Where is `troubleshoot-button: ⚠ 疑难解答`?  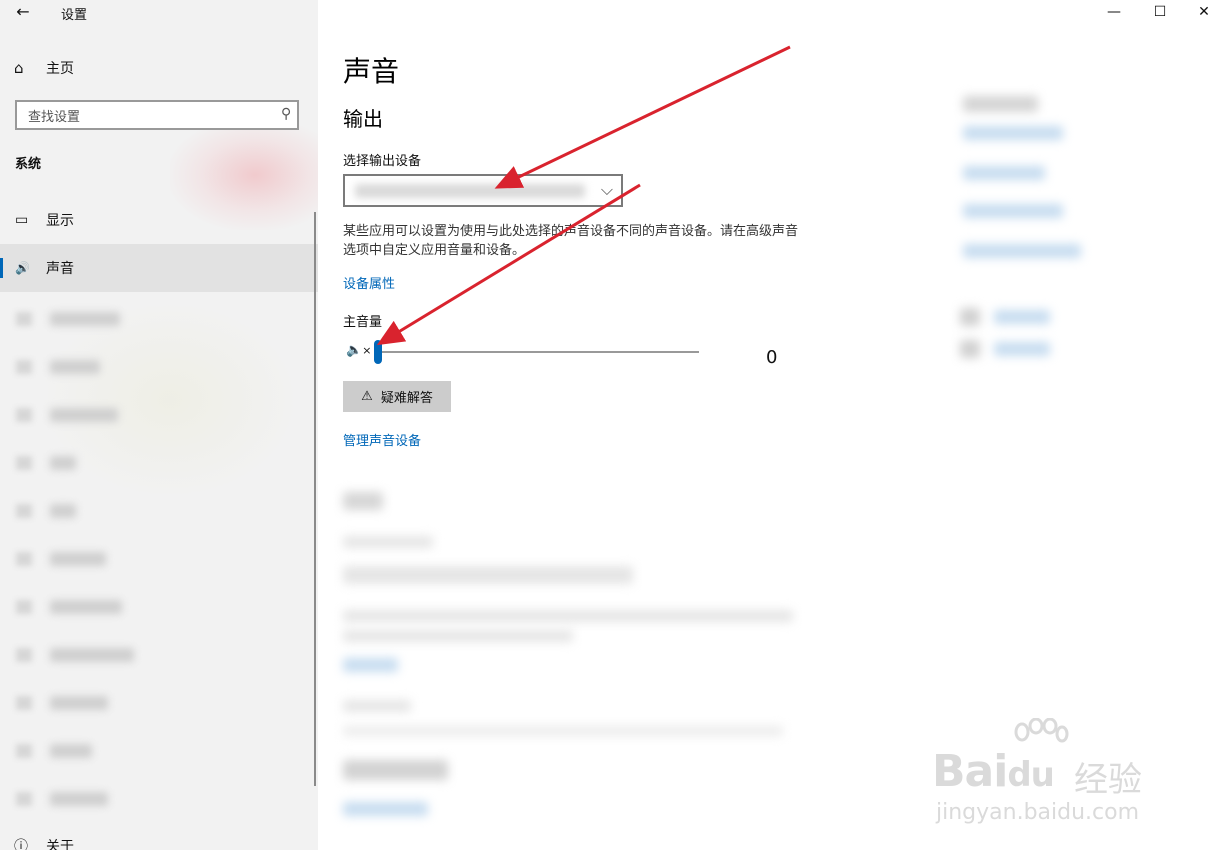 troubleshoot-button: ⚠ 疑难解答 is located at coordinates (397, 396).